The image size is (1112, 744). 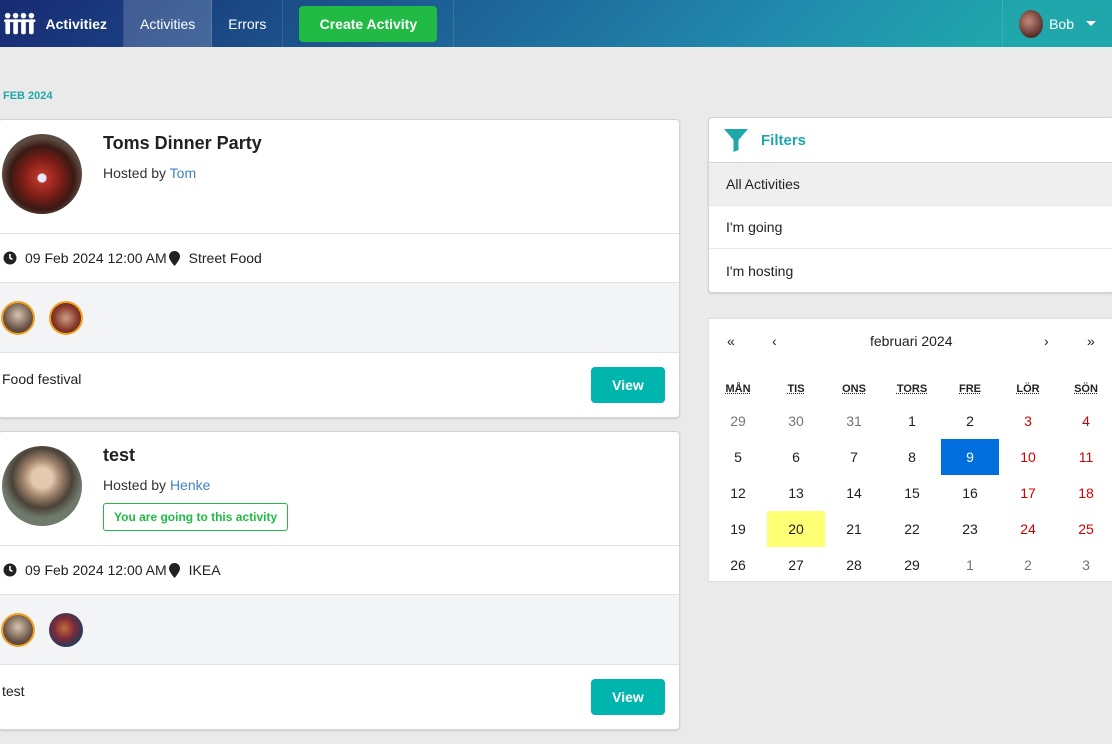 What do you see at coordinates (119, 455) in the screenshot?
I see `activity-title: test` at bounding box center [119, 455].